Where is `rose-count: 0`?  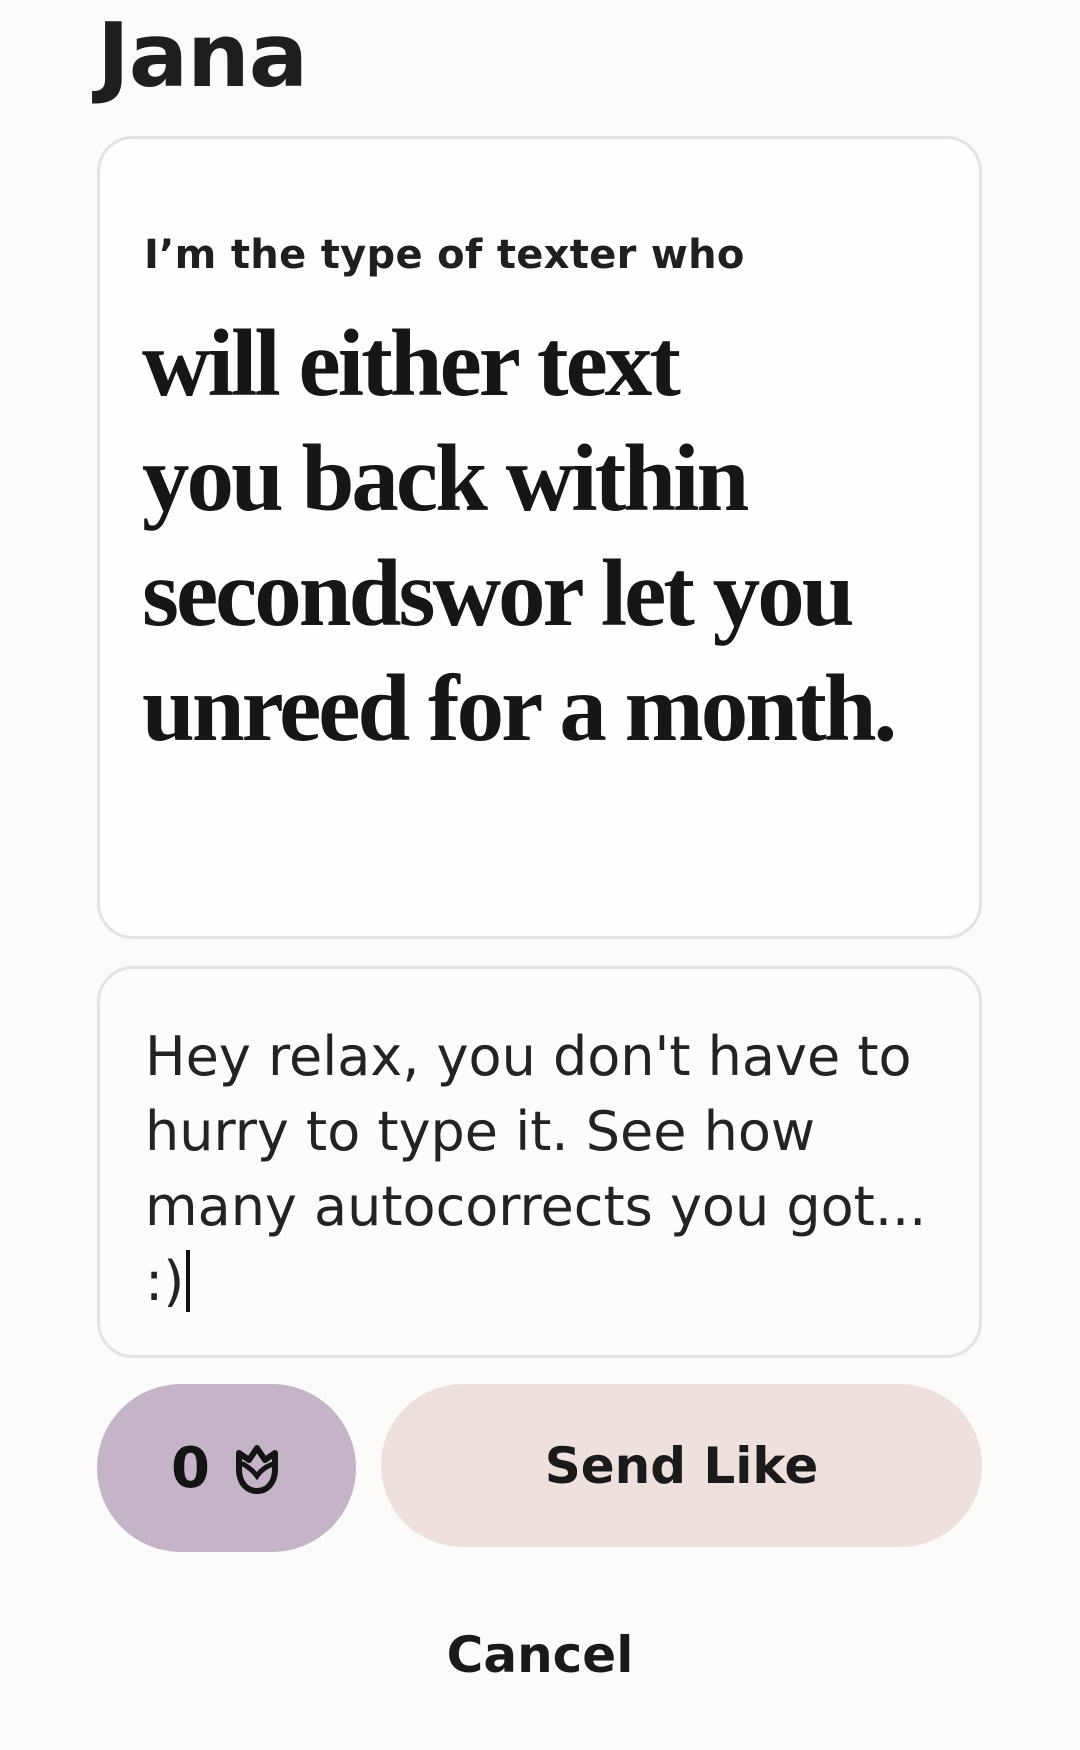 rose-count: 0 is located at coordinates (190, 1468).